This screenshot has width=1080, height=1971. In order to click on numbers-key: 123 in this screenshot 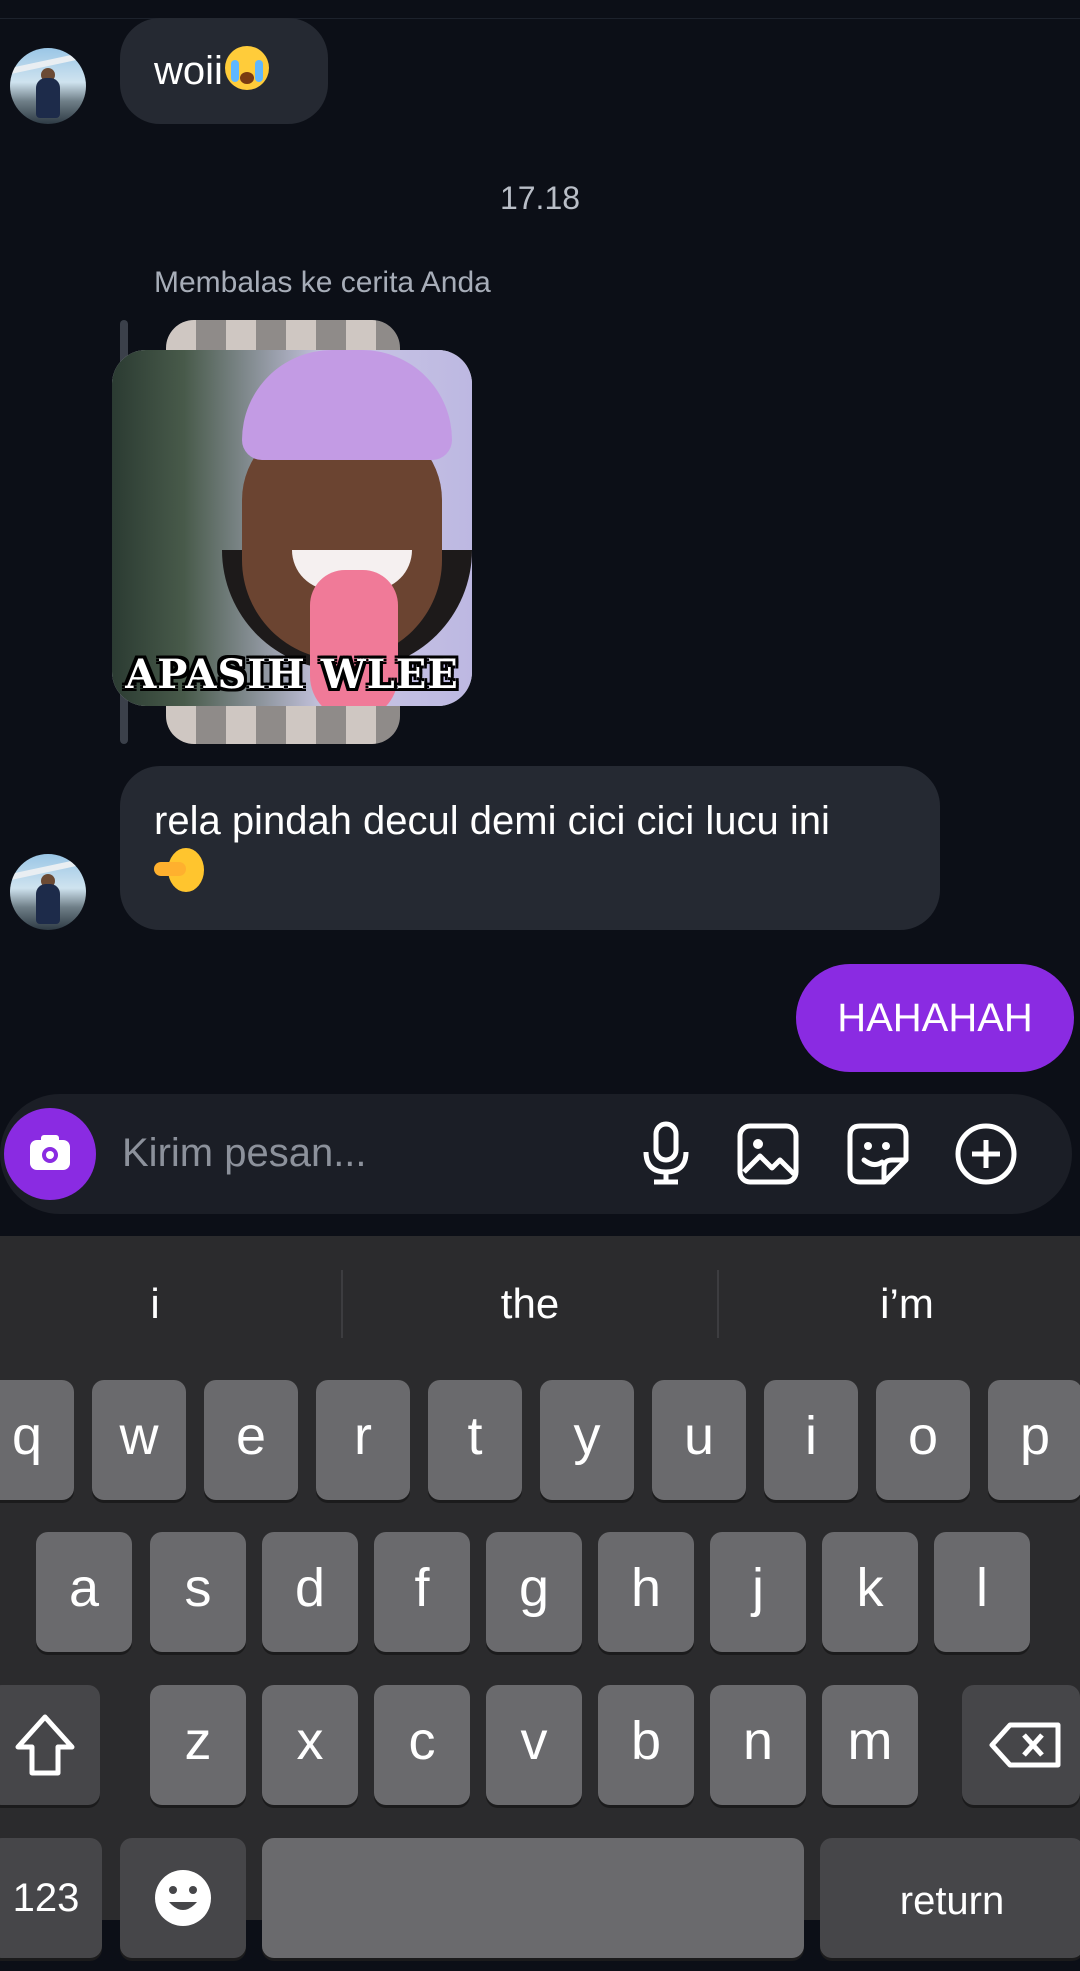, I will do `click(51, 1898)`.